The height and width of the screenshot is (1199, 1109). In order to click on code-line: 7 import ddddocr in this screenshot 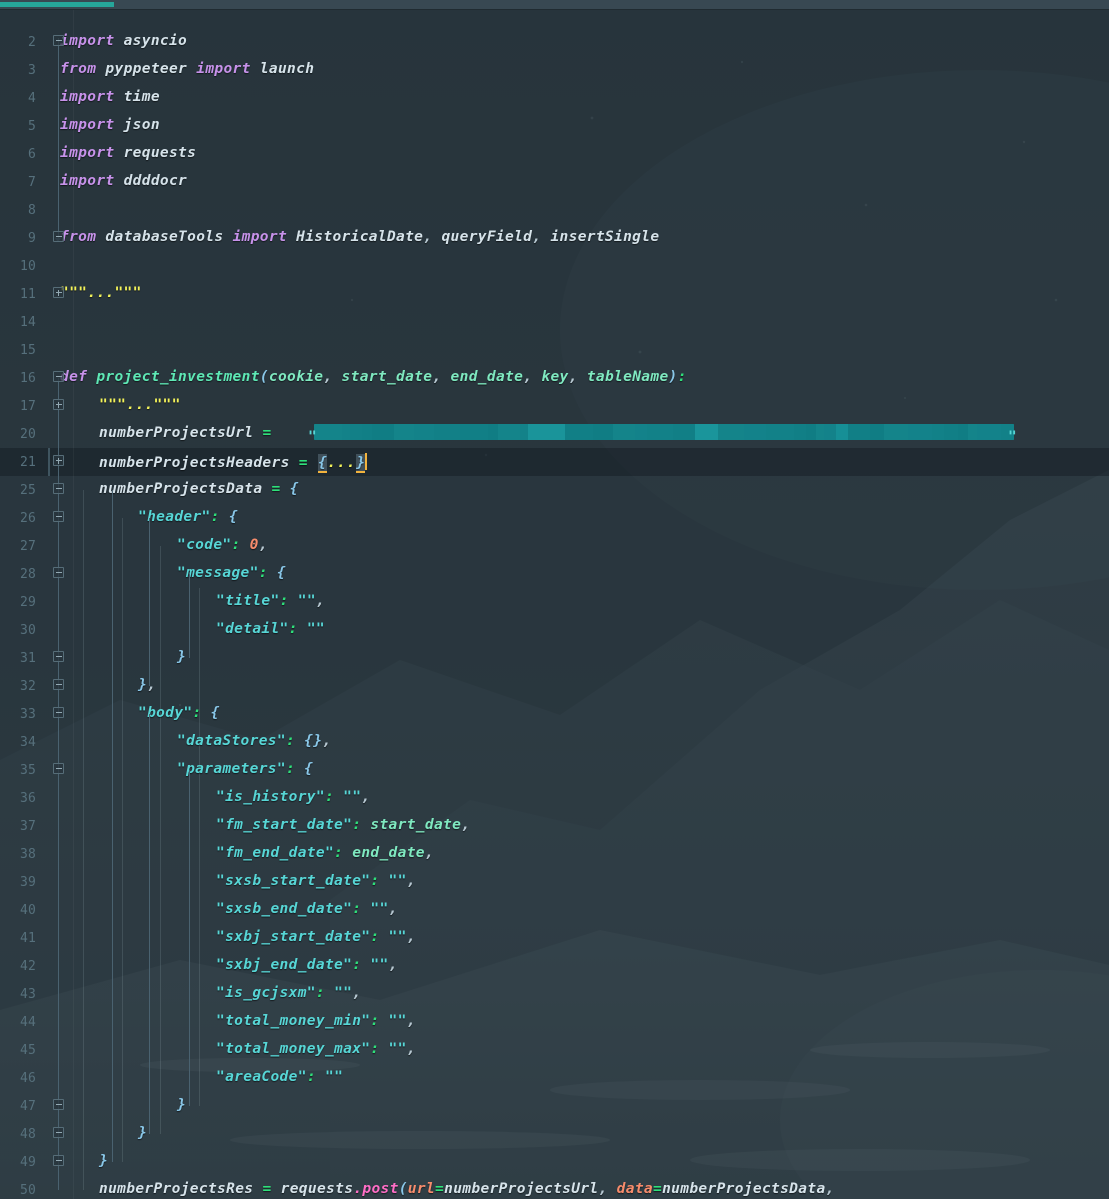, I will do `click(554, 182)`.